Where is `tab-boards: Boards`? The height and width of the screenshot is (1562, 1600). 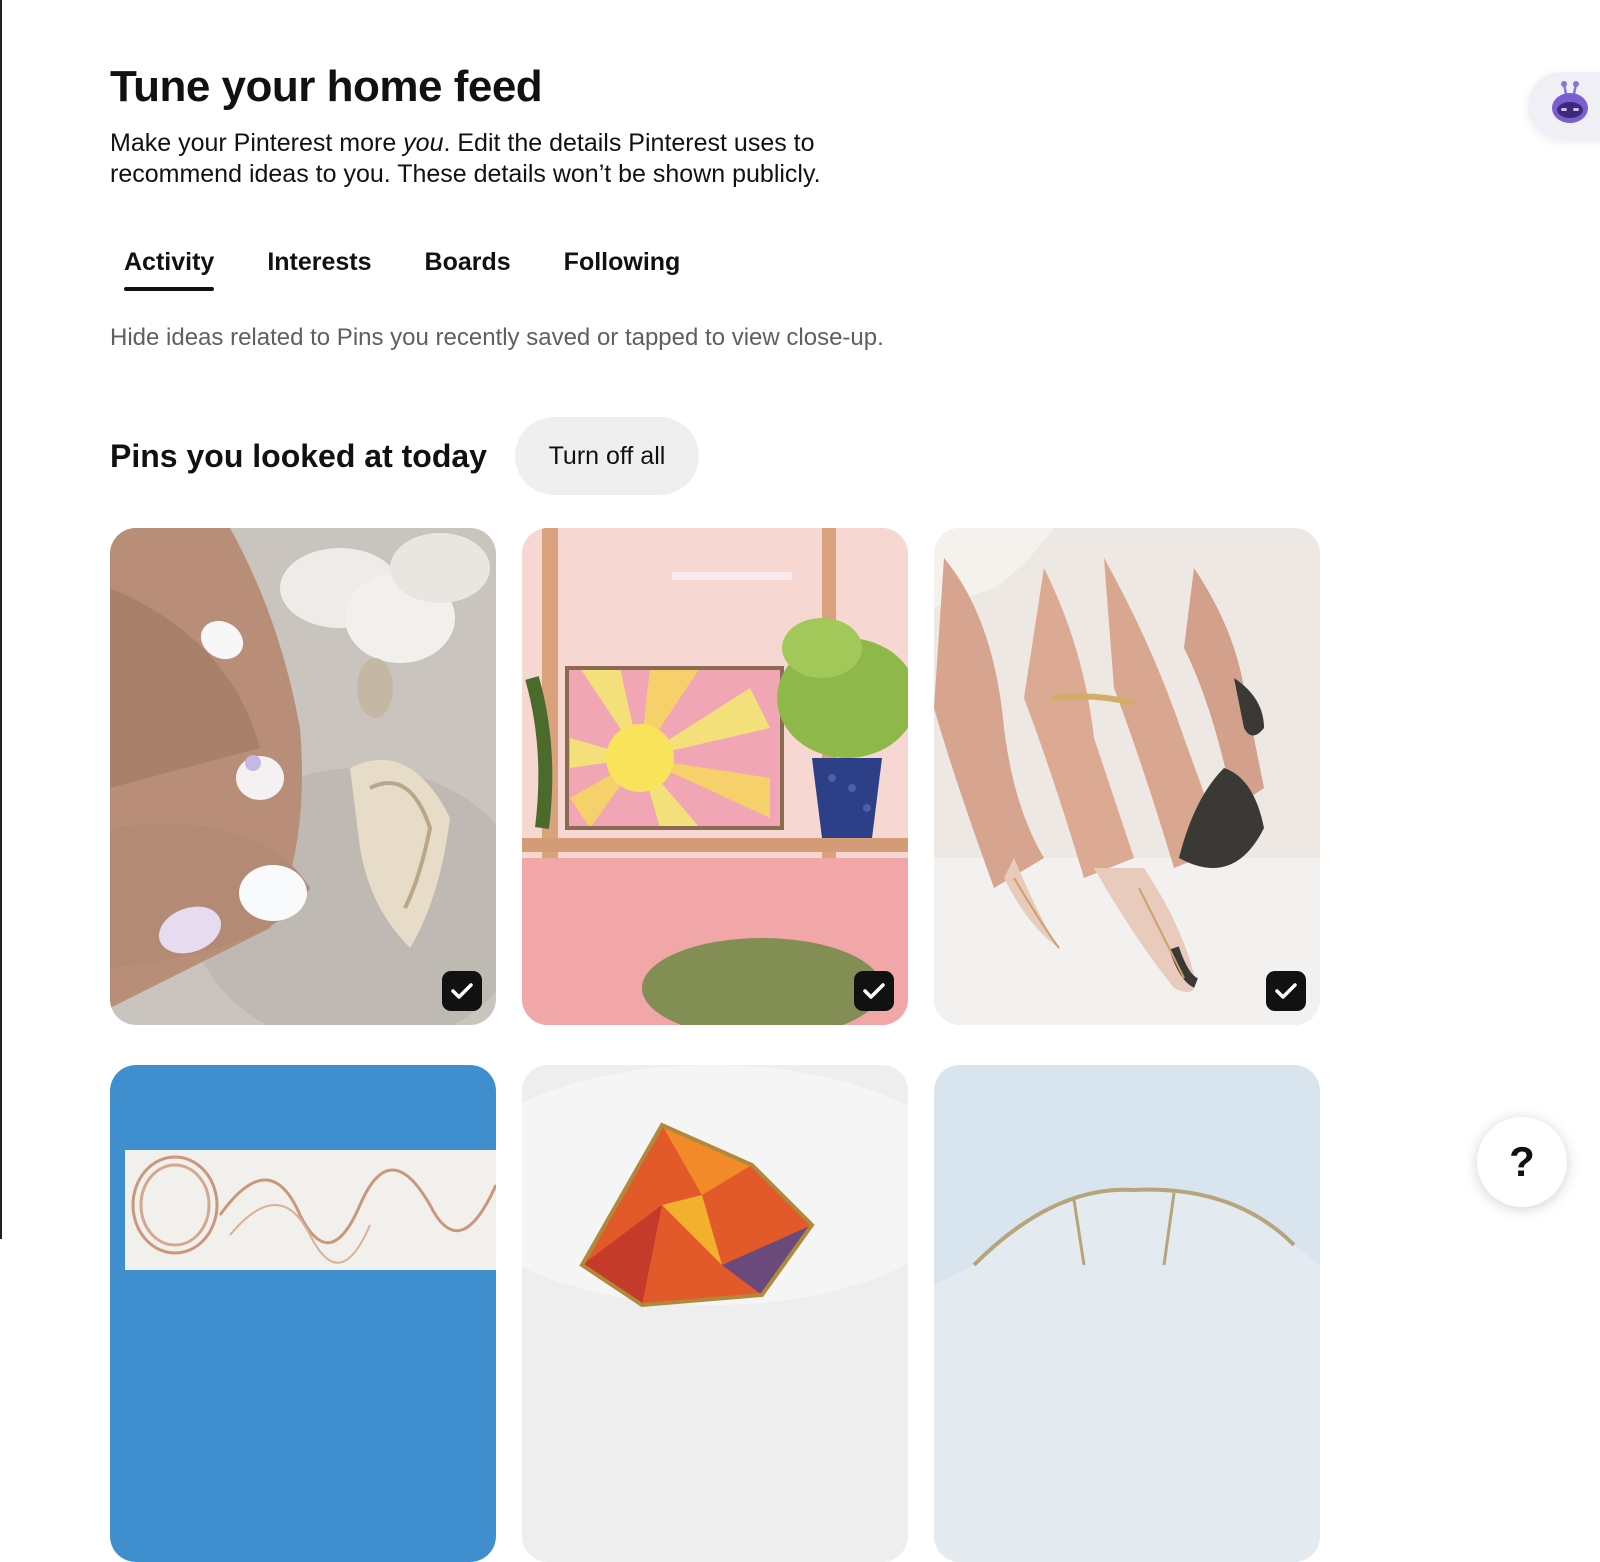
tab-boards: Boards is located at coordinates (468, 266).